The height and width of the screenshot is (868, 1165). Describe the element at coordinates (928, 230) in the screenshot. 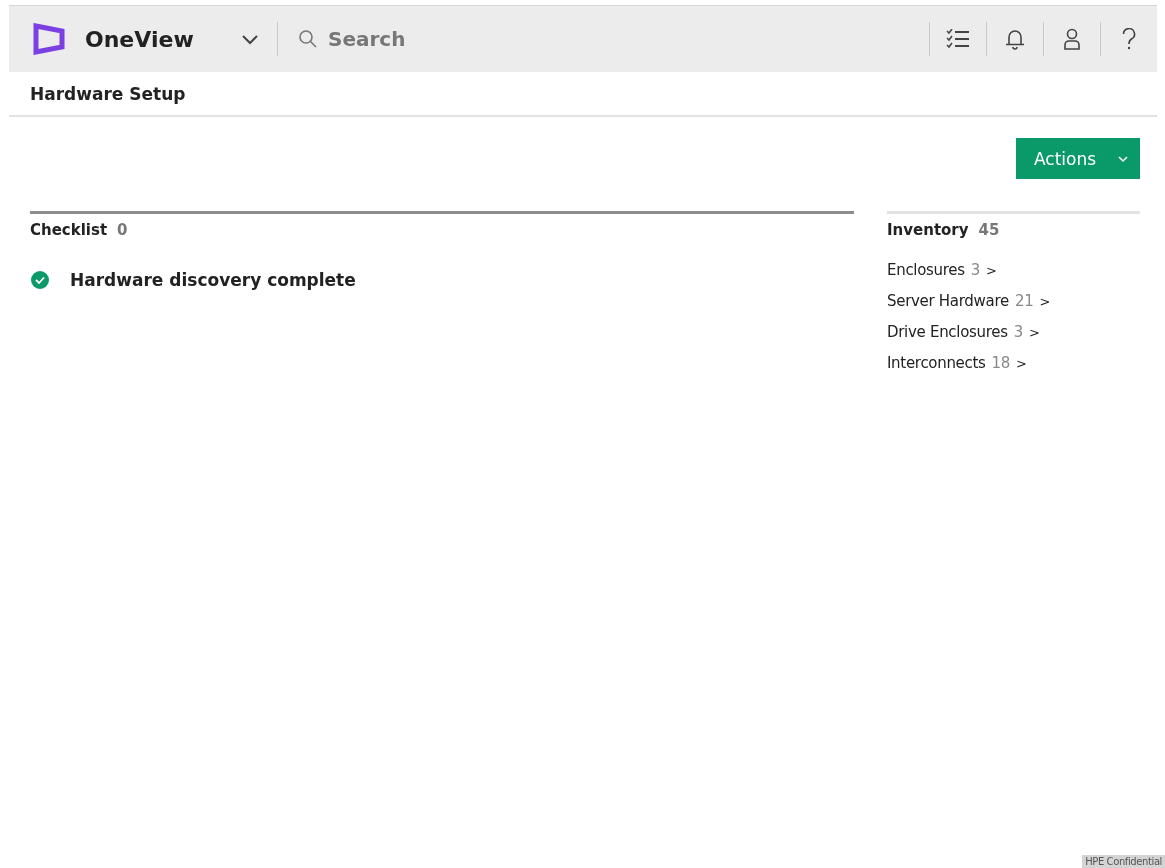

I see `section-title: Inventory` at that location.